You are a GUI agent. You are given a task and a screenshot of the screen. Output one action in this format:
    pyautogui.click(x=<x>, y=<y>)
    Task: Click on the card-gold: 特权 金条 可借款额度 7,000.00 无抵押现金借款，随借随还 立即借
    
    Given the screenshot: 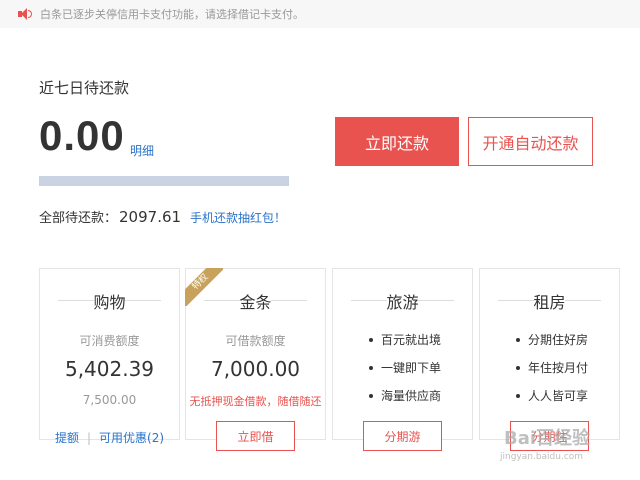 What is the action you would take?
    pyautogui.click(x=255, y=359)
    